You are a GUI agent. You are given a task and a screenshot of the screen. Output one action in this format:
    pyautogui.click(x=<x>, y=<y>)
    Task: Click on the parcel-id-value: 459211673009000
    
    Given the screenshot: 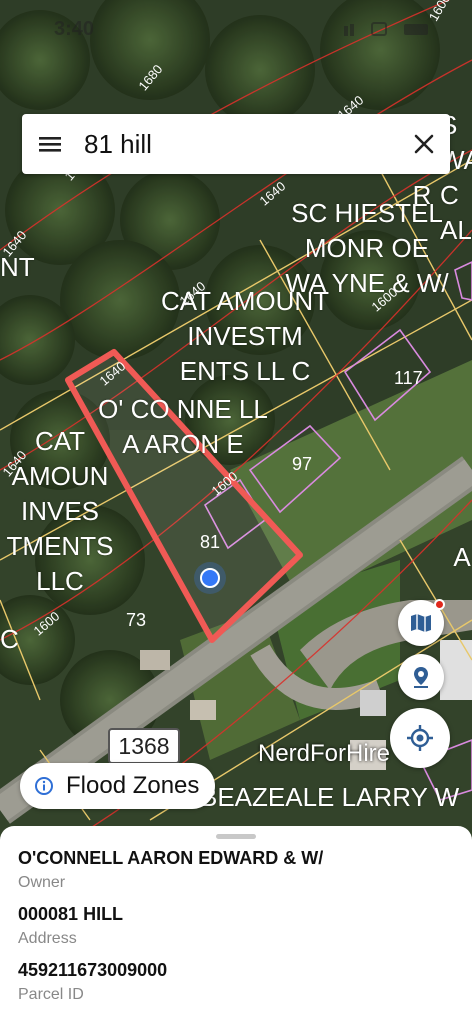 What is the action you would take?
    pyautogui.click(x=93, y=970)
    